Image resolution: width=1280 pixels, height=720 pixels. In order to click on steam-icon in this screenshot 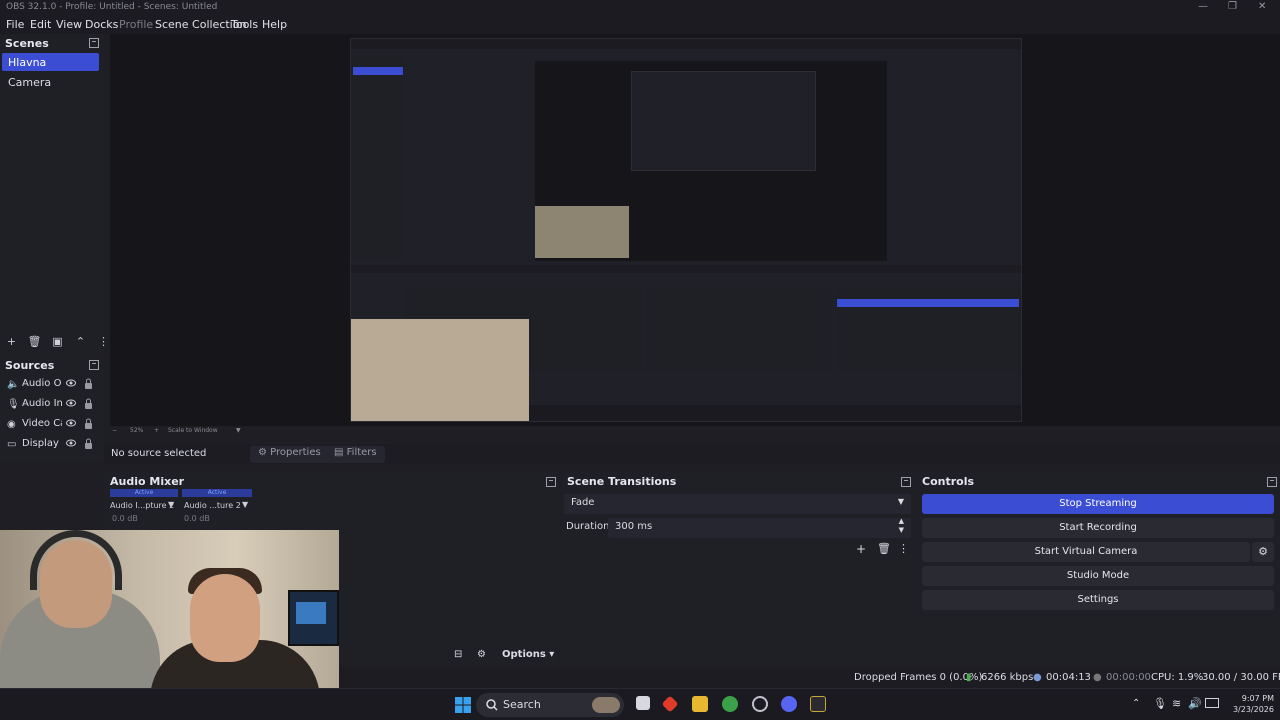, I will do `click(760, 704)`.